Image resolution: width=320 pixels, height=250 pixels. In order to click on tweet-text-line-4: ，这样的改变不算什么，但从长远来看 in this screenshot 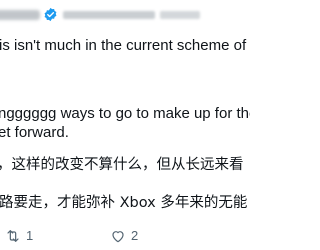, I will do `click(122, 165)`.